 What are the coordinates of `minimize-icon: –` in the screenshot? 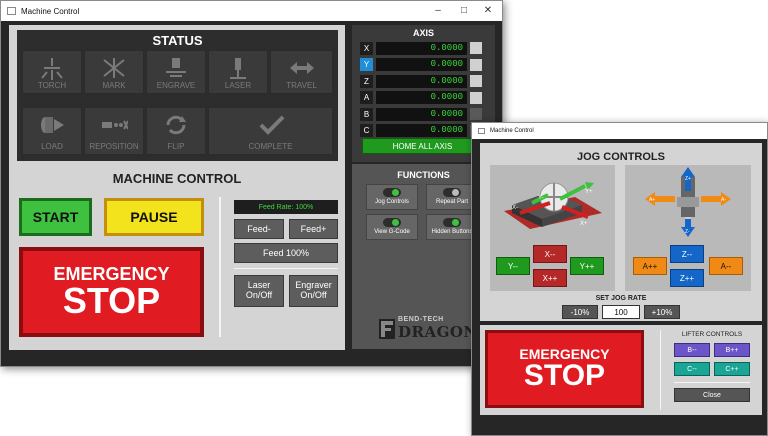 It's located at (438, 11).